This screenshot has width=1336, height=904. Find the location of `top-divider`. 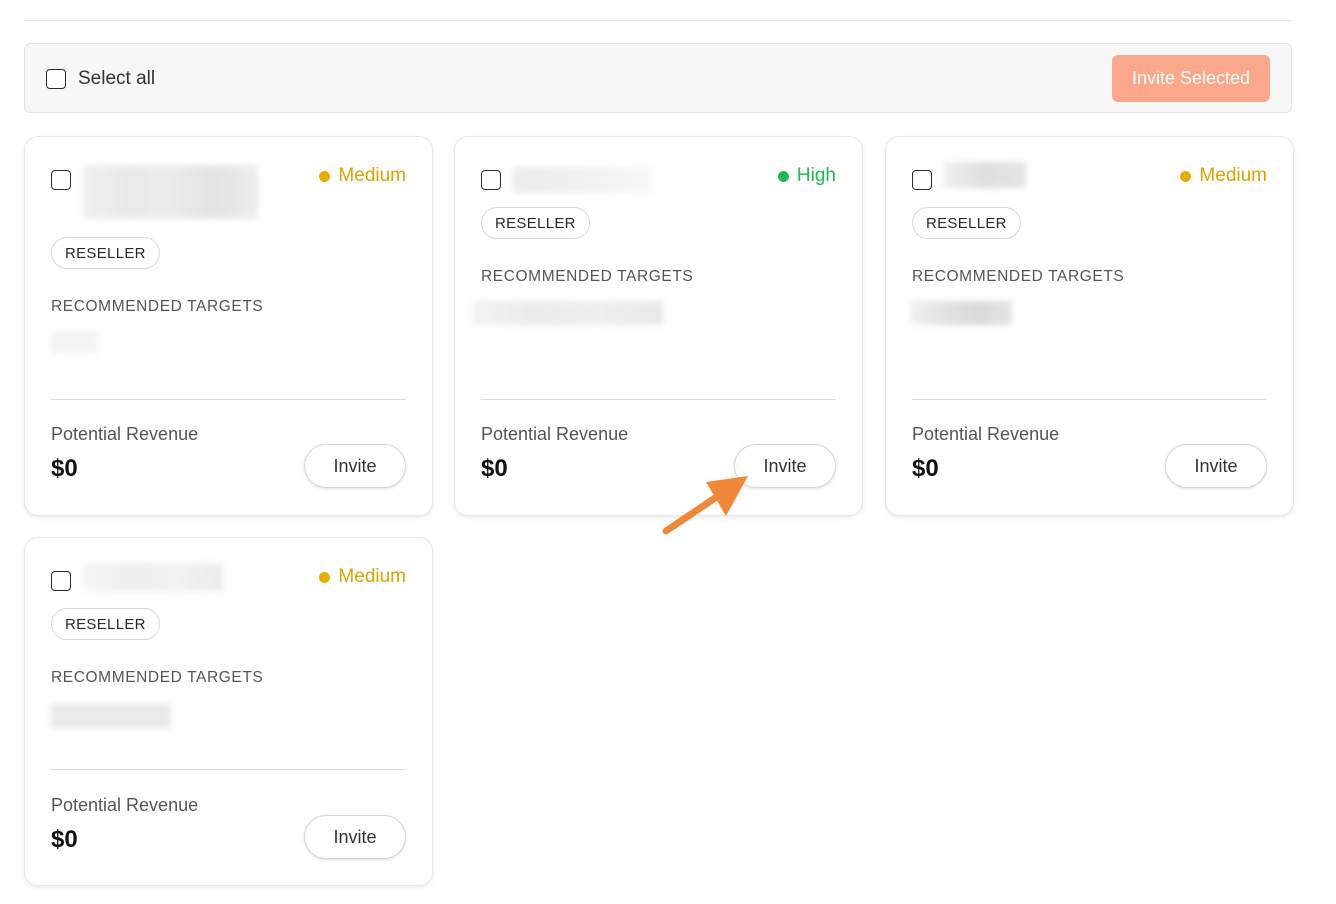

top-divider is located at coordinates (658, 20).